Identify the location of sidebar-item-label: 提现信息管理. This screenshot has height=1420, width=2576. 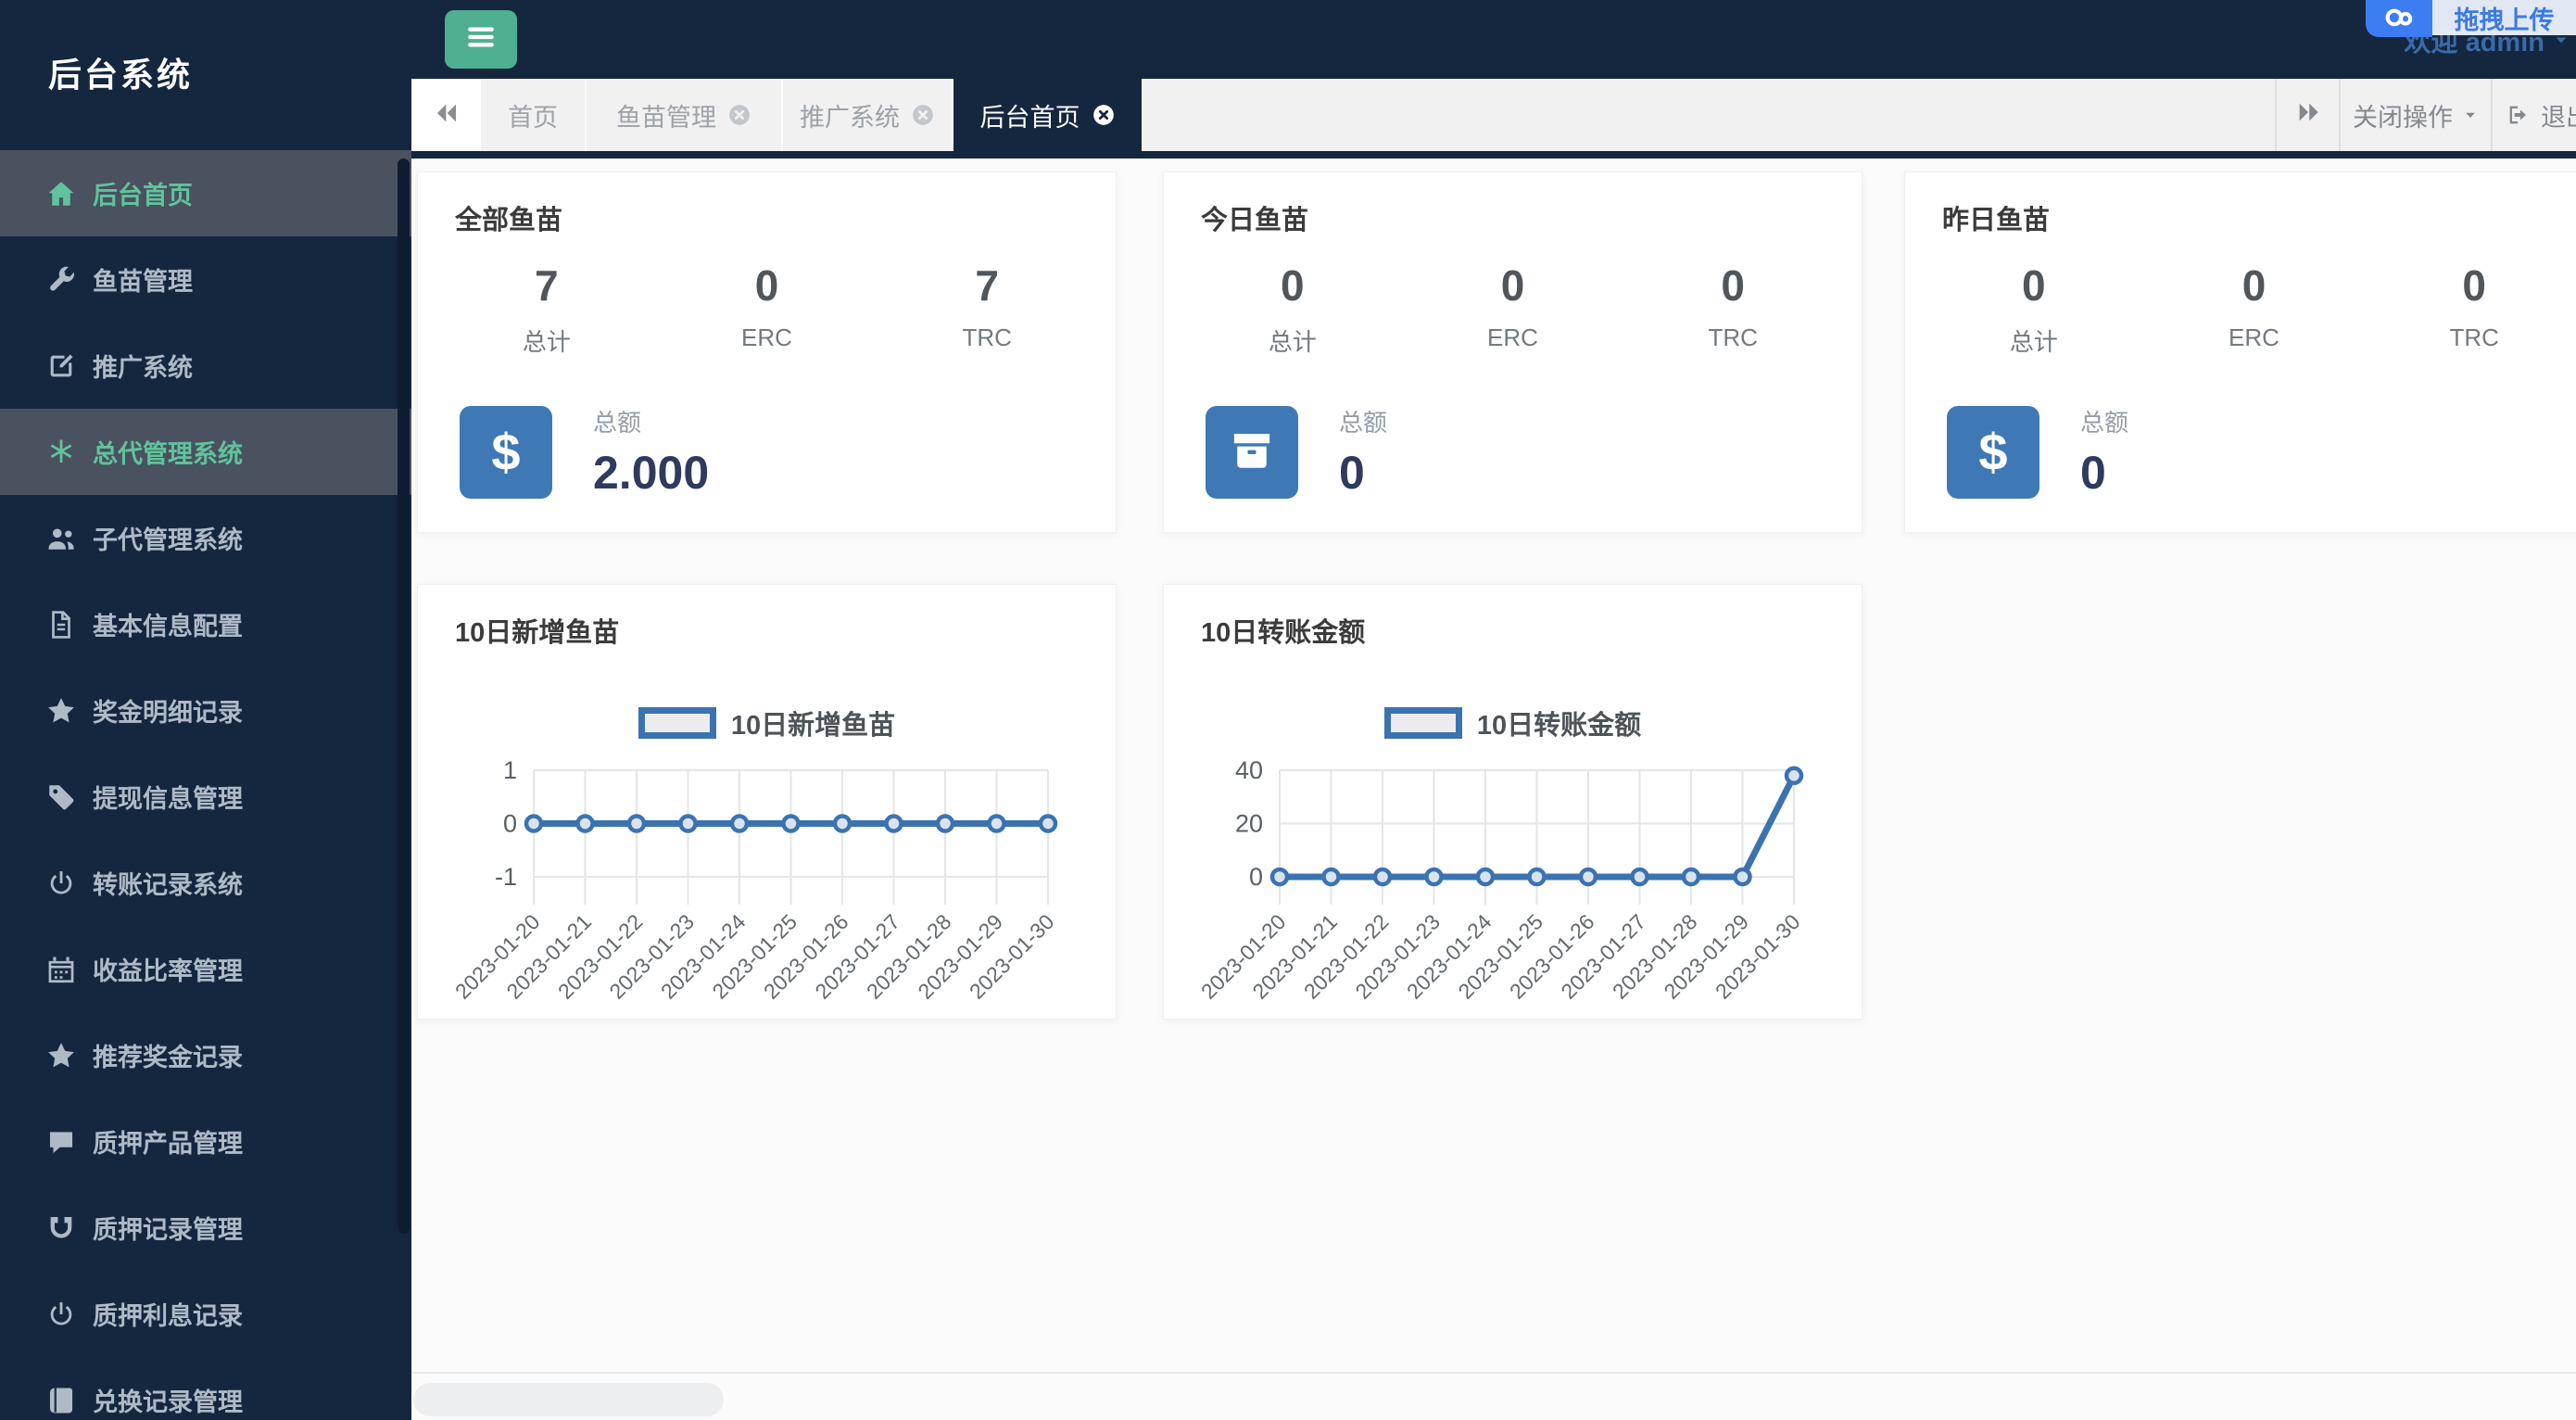
(168, 799).